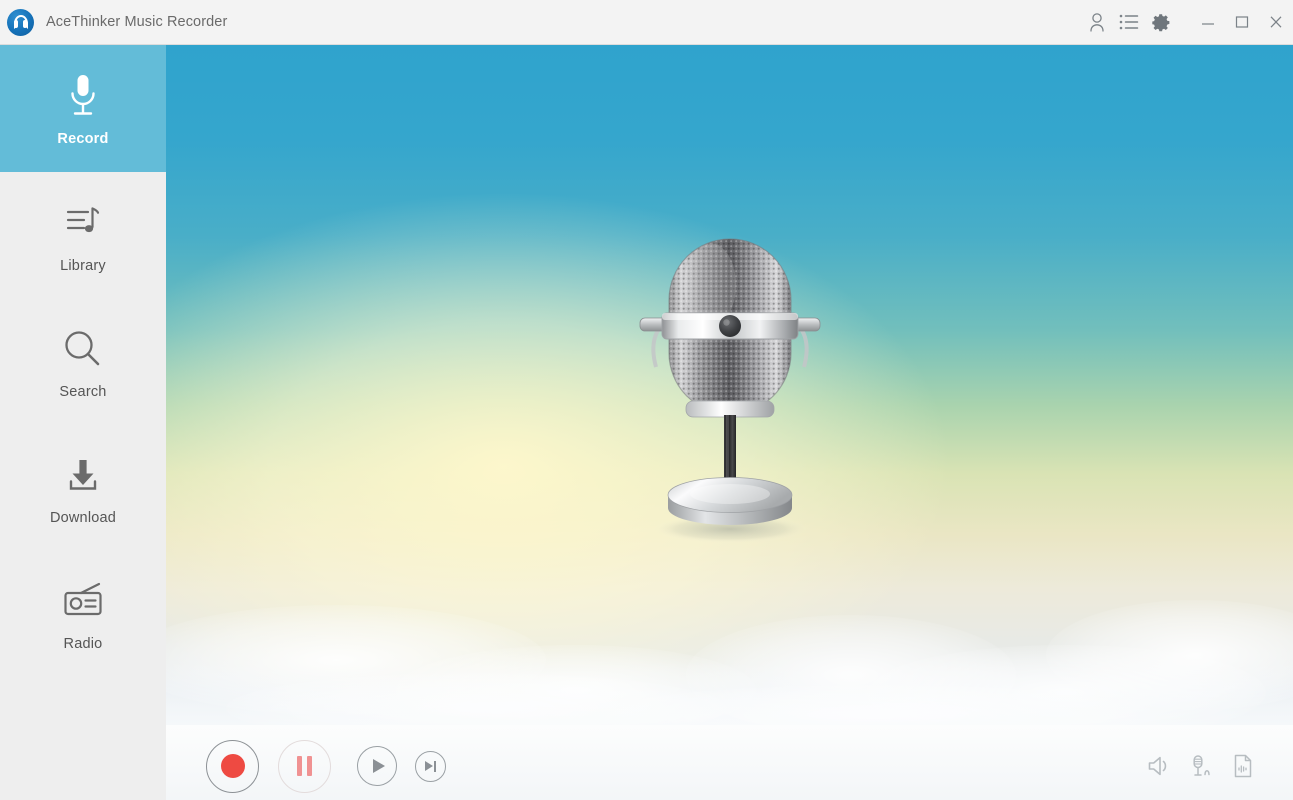  I want to click on sidebar-item-label: Download, so click(83, 517).